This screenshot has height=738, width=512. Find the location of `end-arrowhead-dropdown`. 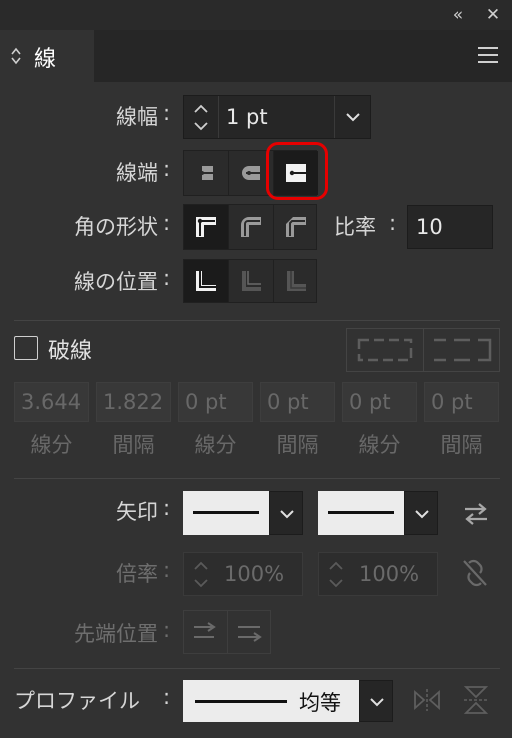

end-arrowhead-dropdown is located at coordinates (378, 513).